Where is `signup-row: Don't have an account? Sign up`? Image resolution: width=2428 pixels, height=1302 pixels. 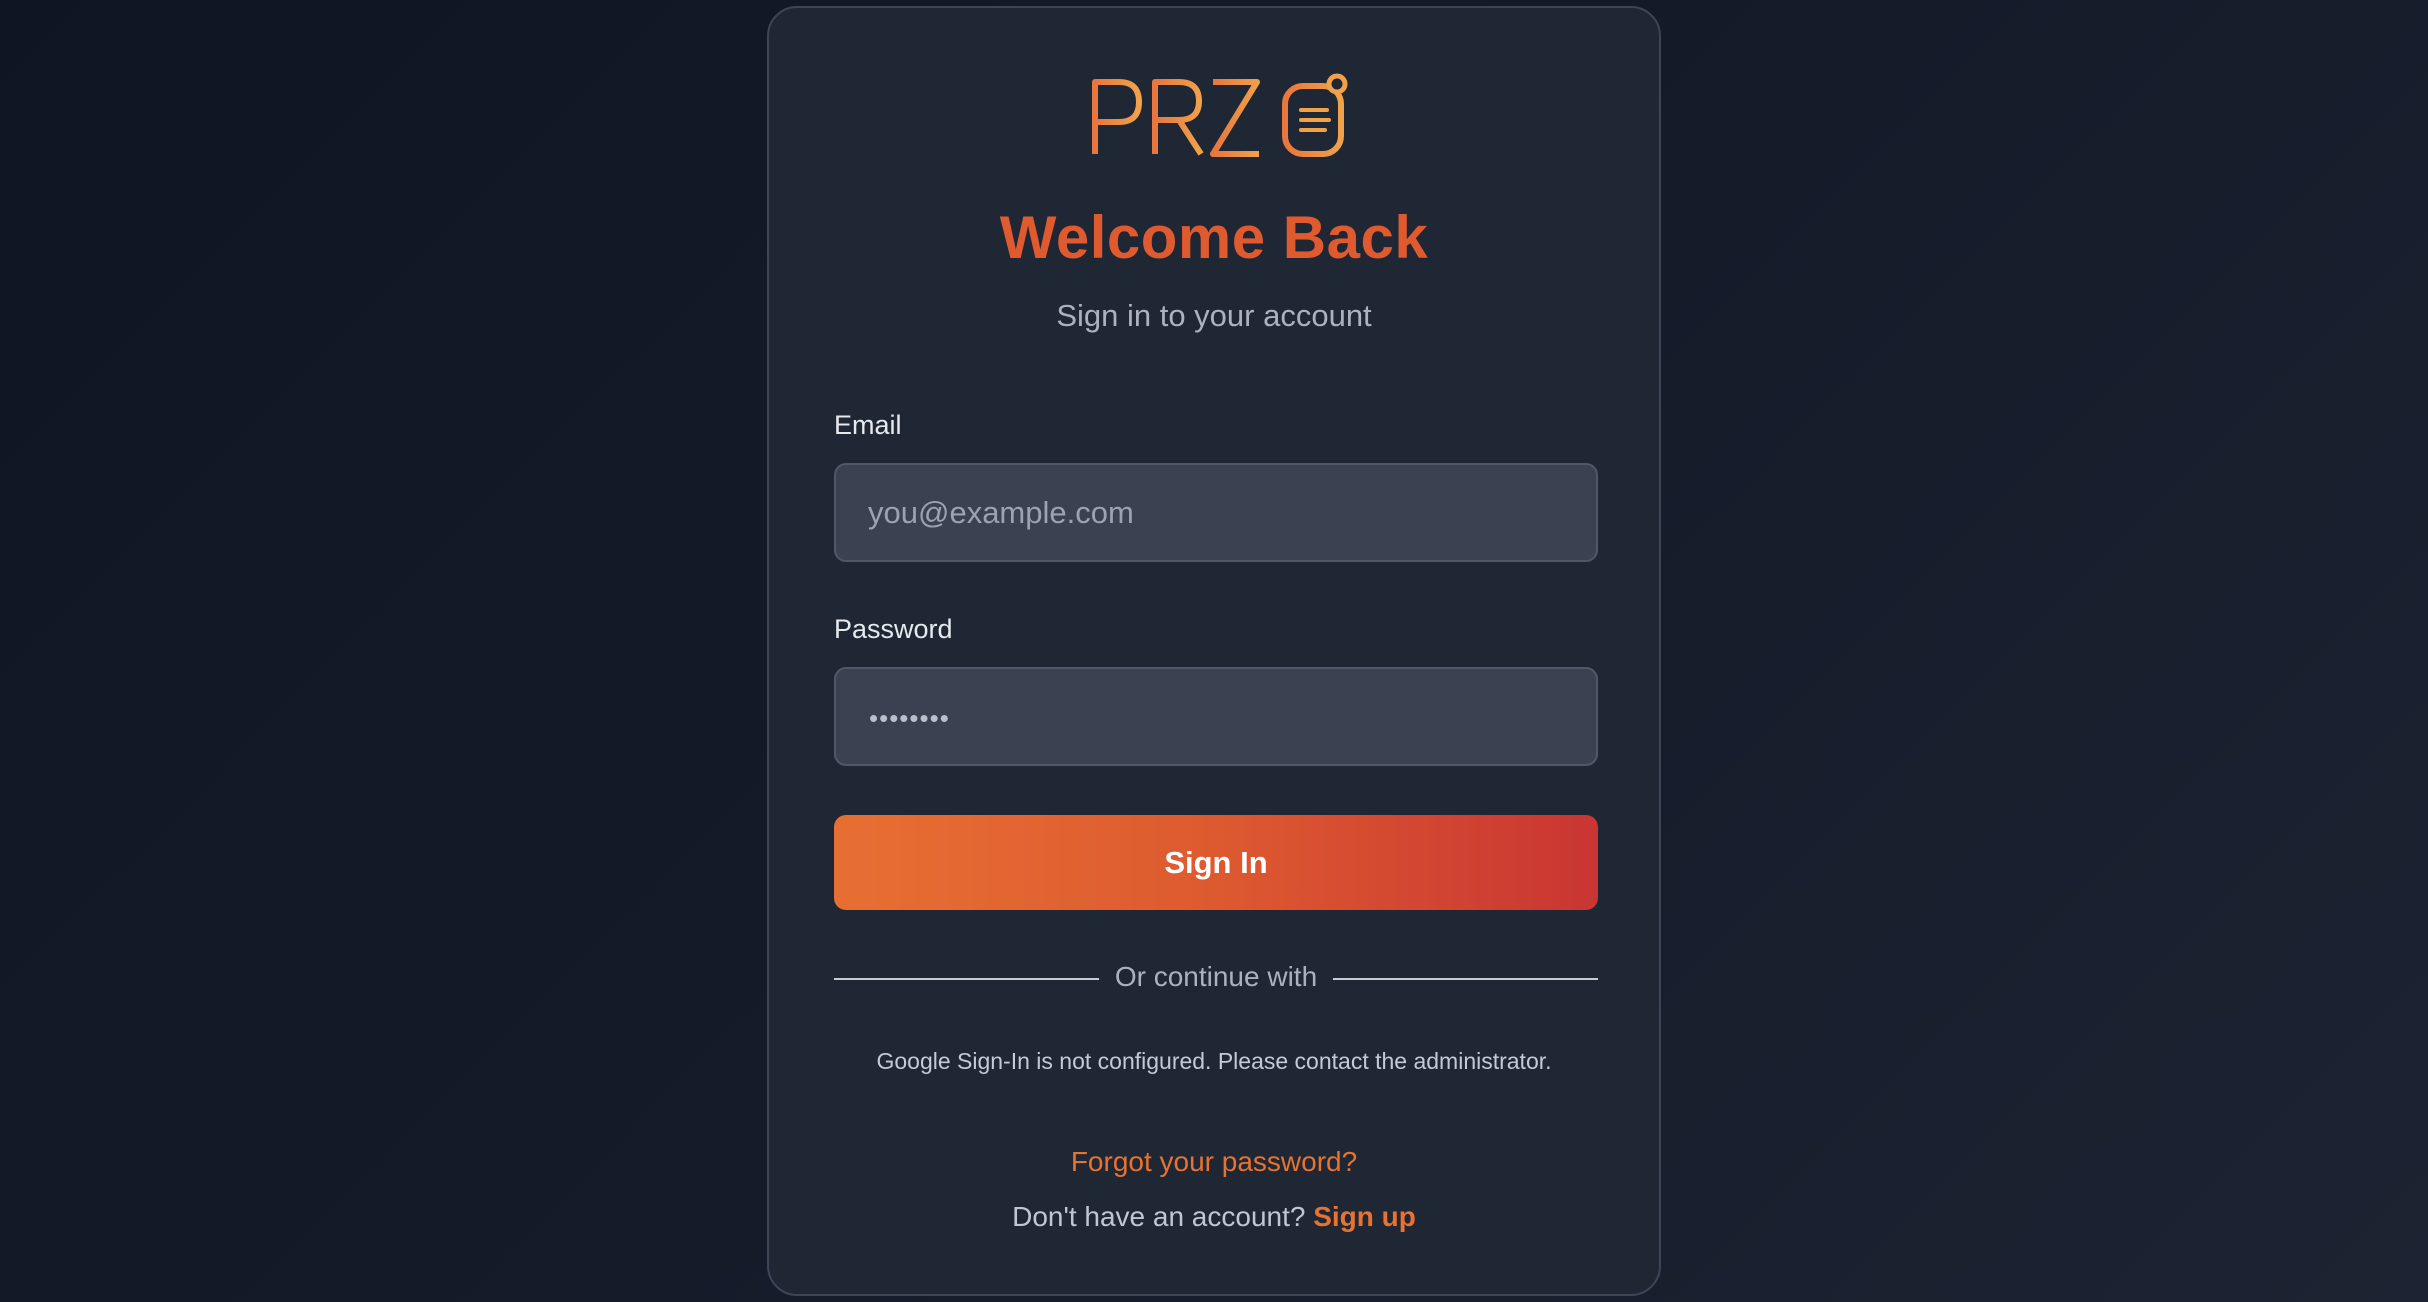 signup-row: Don't have an account? Sign up is located at coordinates (1214, 1217).